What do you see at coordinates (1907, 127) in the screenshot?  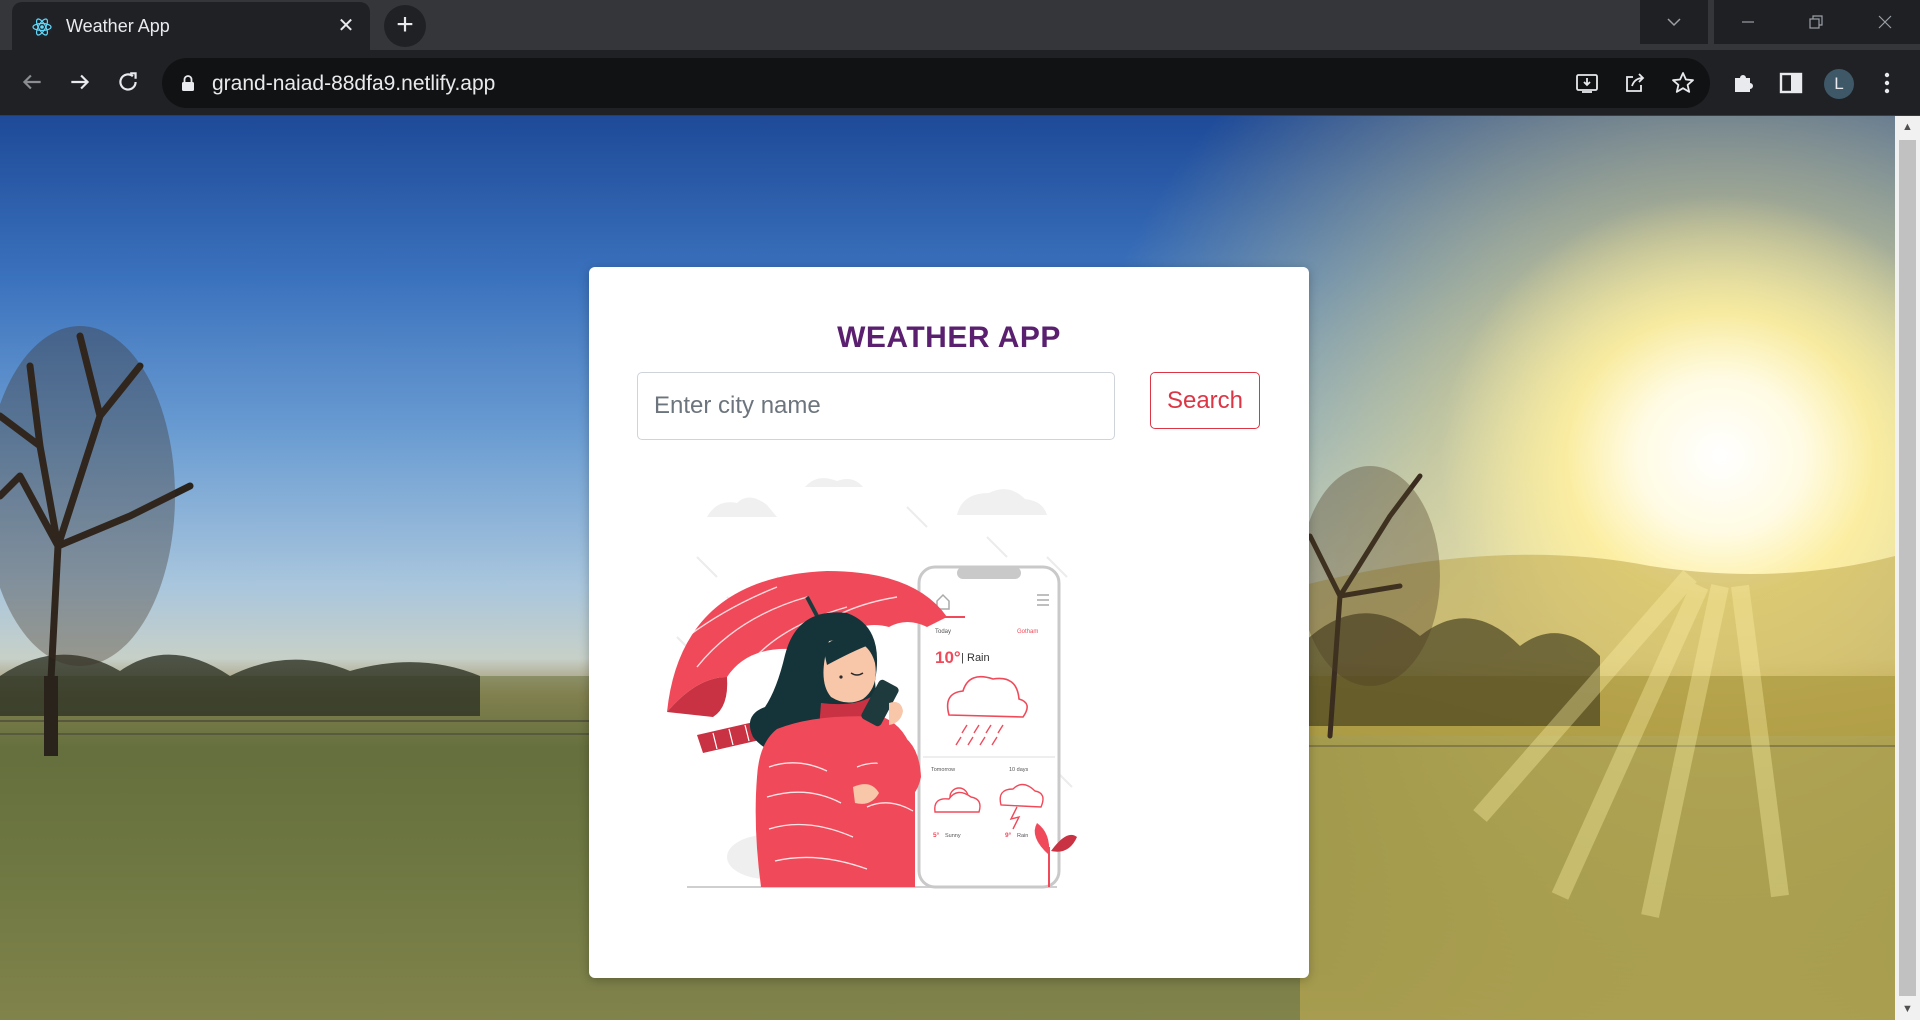 I see `scroll-up-arrow-icon: ▲` at bounding box center [1907, 127].